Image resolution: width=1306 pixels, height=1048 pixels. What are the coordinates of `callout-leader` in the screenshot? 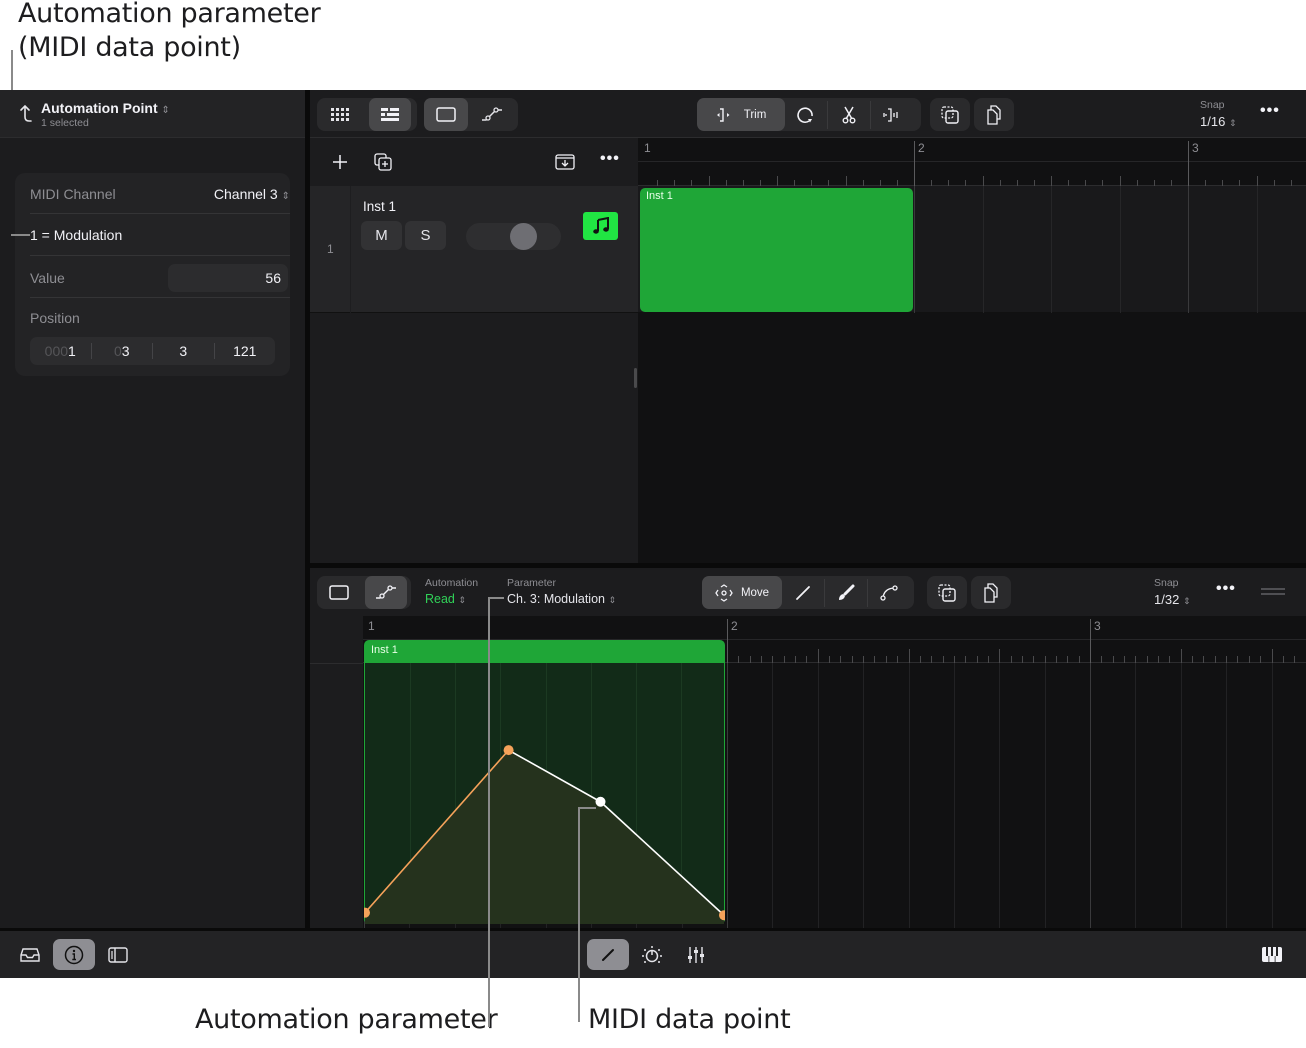 It's located at (496, 598).